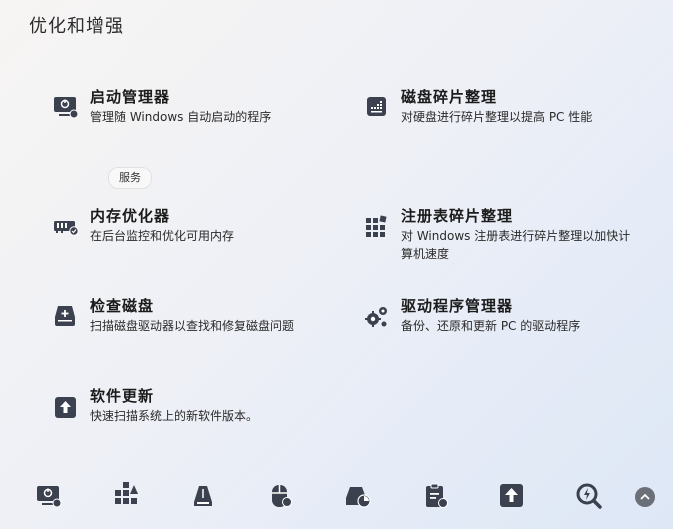  Describe the element at coordinates (130, 216) in the screenshot. I see `tool-name: 内存优化器` at that location.